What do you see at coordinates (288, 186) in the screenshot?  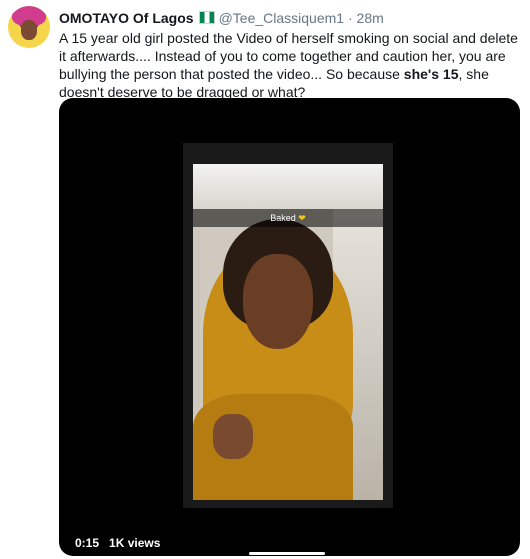 I see `ceiling` at bounding box center [288, 186].